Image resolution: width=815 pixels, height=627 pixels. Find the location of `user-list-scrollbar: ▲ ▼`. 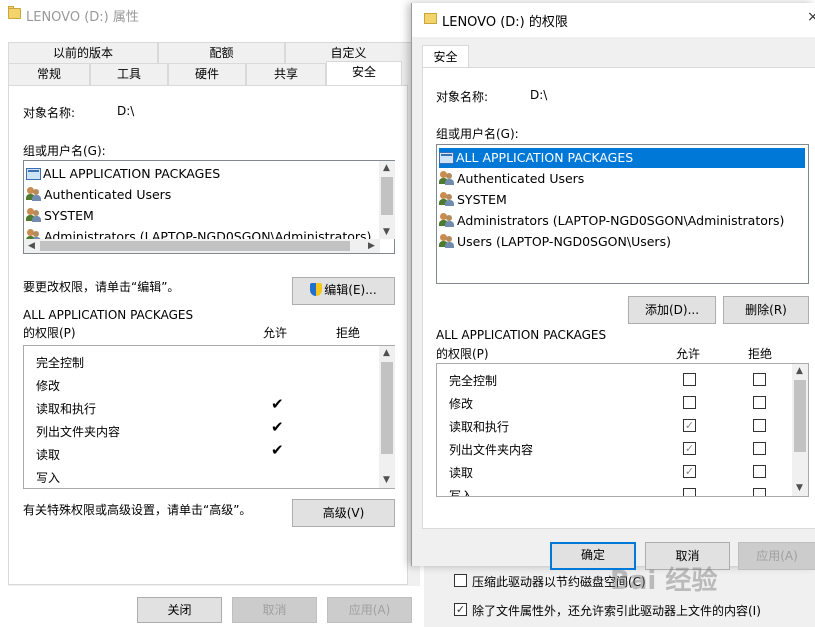

user-list-scrollbar: ▲ ▼ is located at coordinates (387, 200).